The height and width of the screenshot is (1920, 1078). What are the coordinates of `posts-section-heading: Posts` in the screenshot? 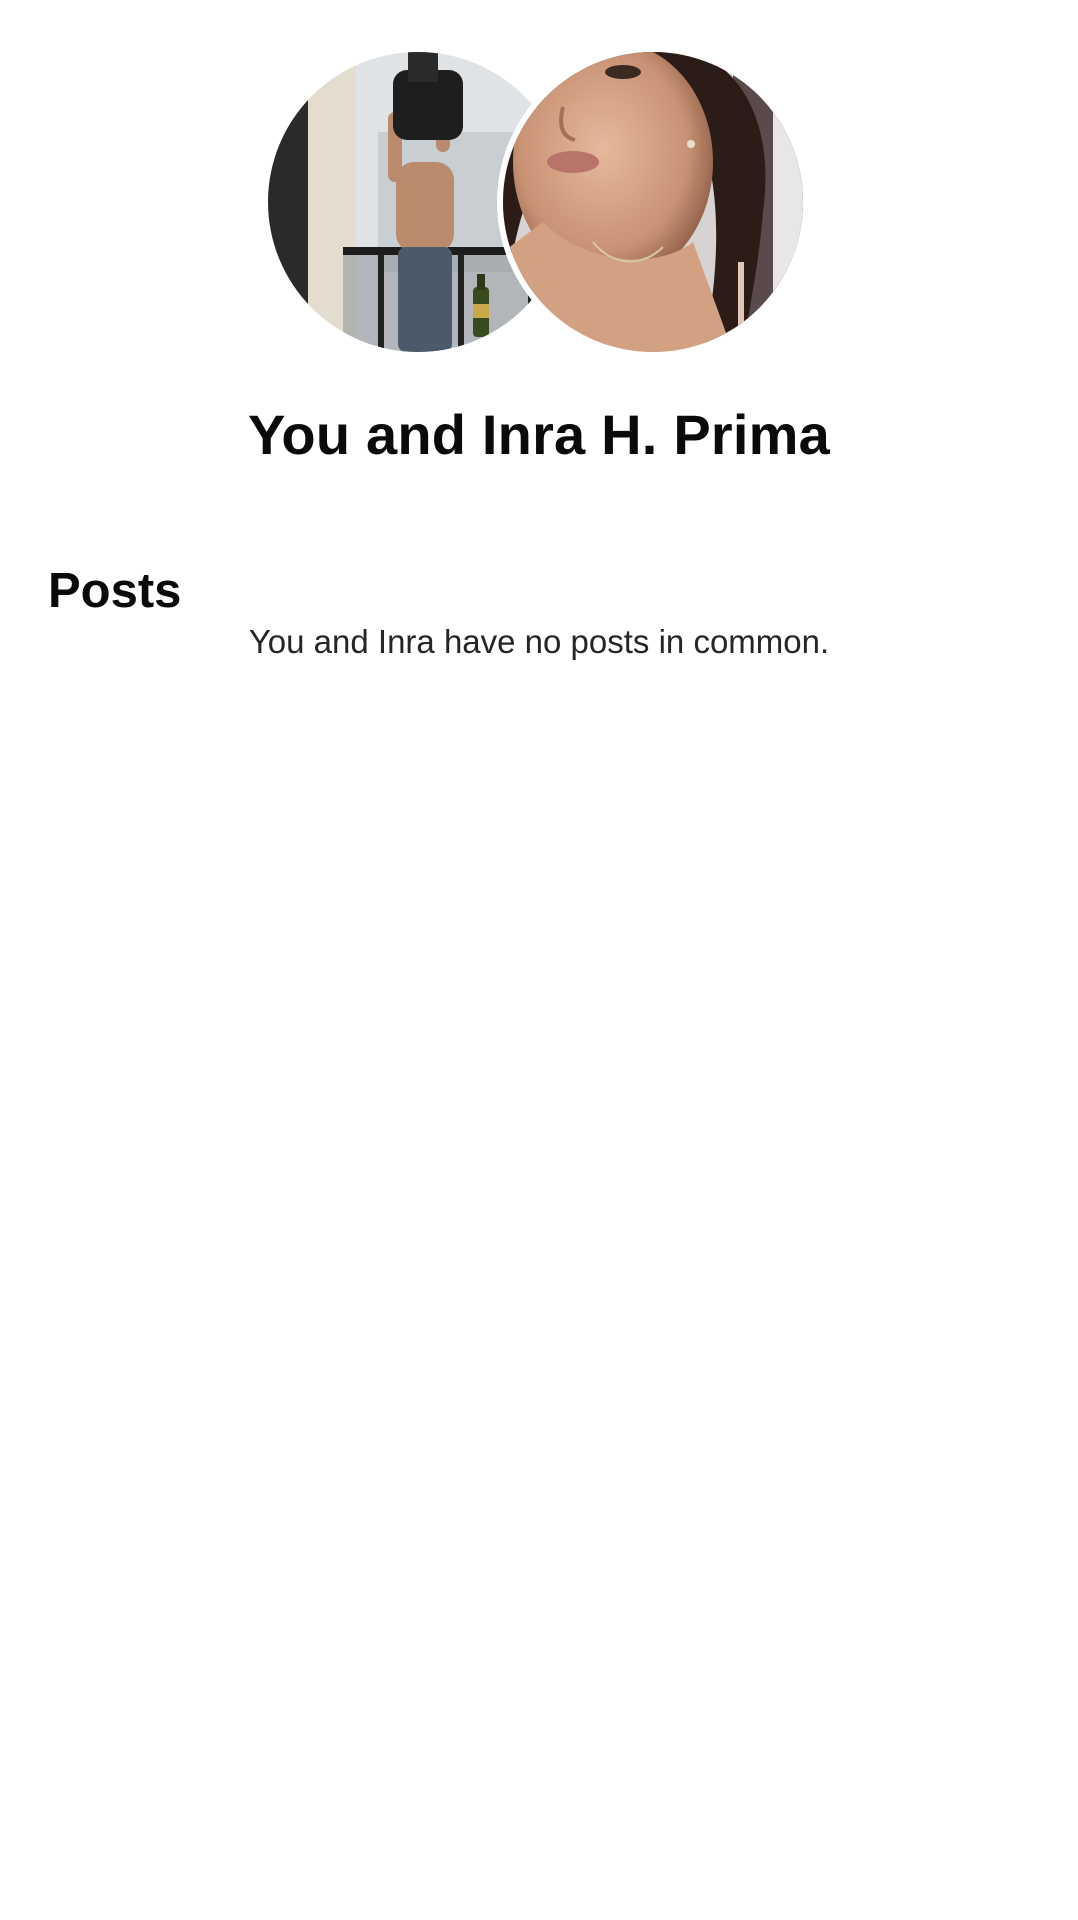 It's located at (115, 591).